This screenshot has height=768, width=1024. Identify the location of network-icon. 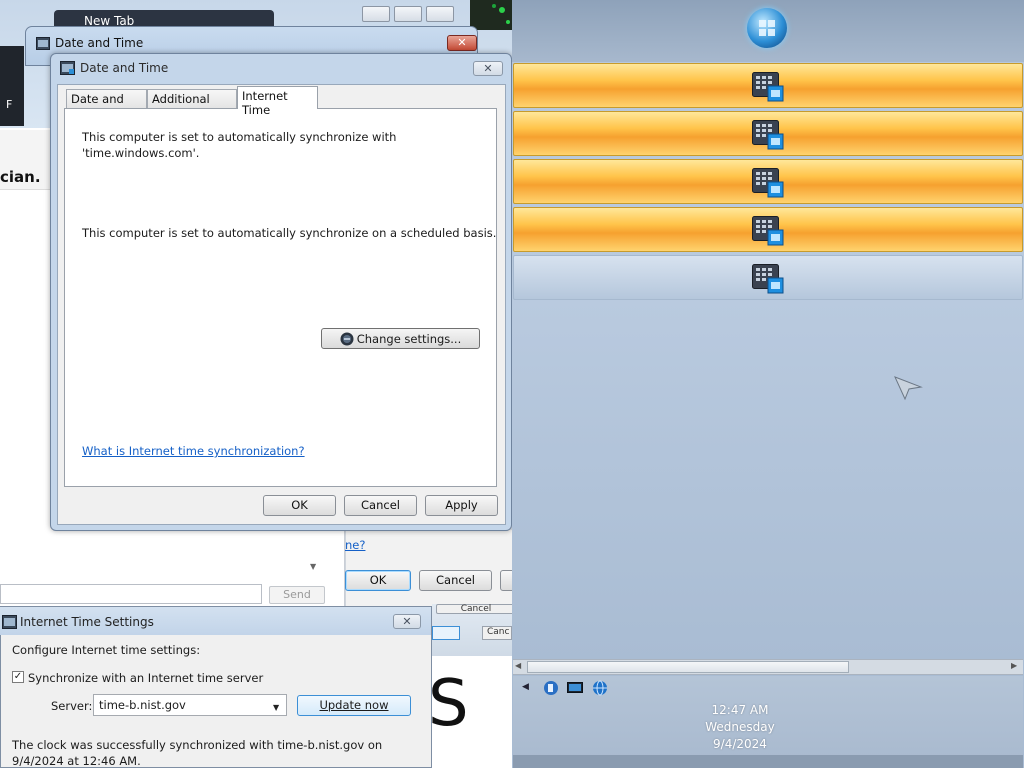
(551, 688).